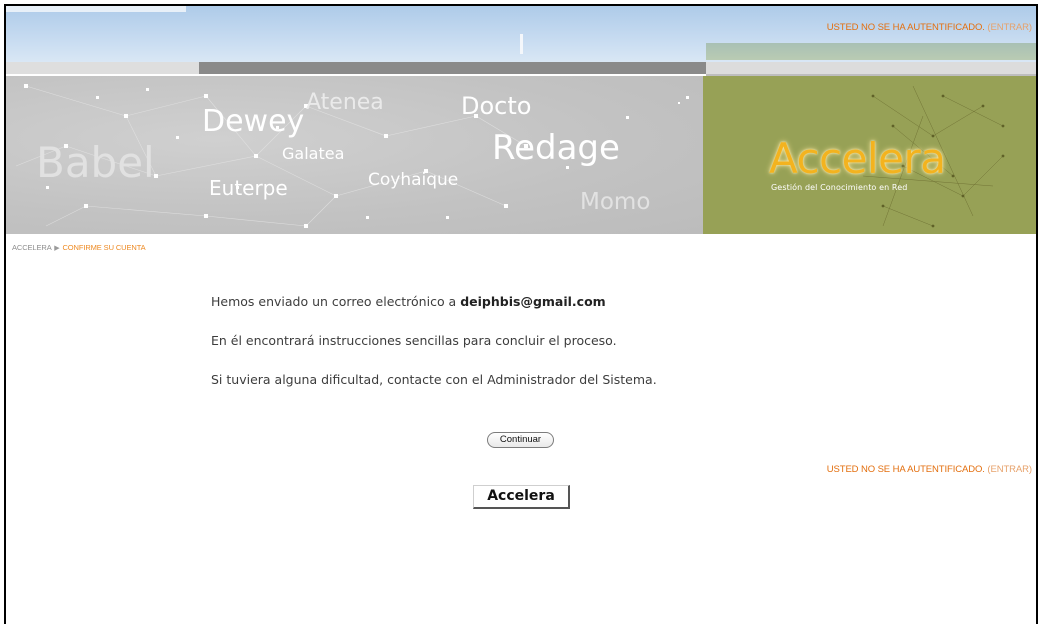  I want to click on project-coyhaique: Coyhaique, so click(413, 180).